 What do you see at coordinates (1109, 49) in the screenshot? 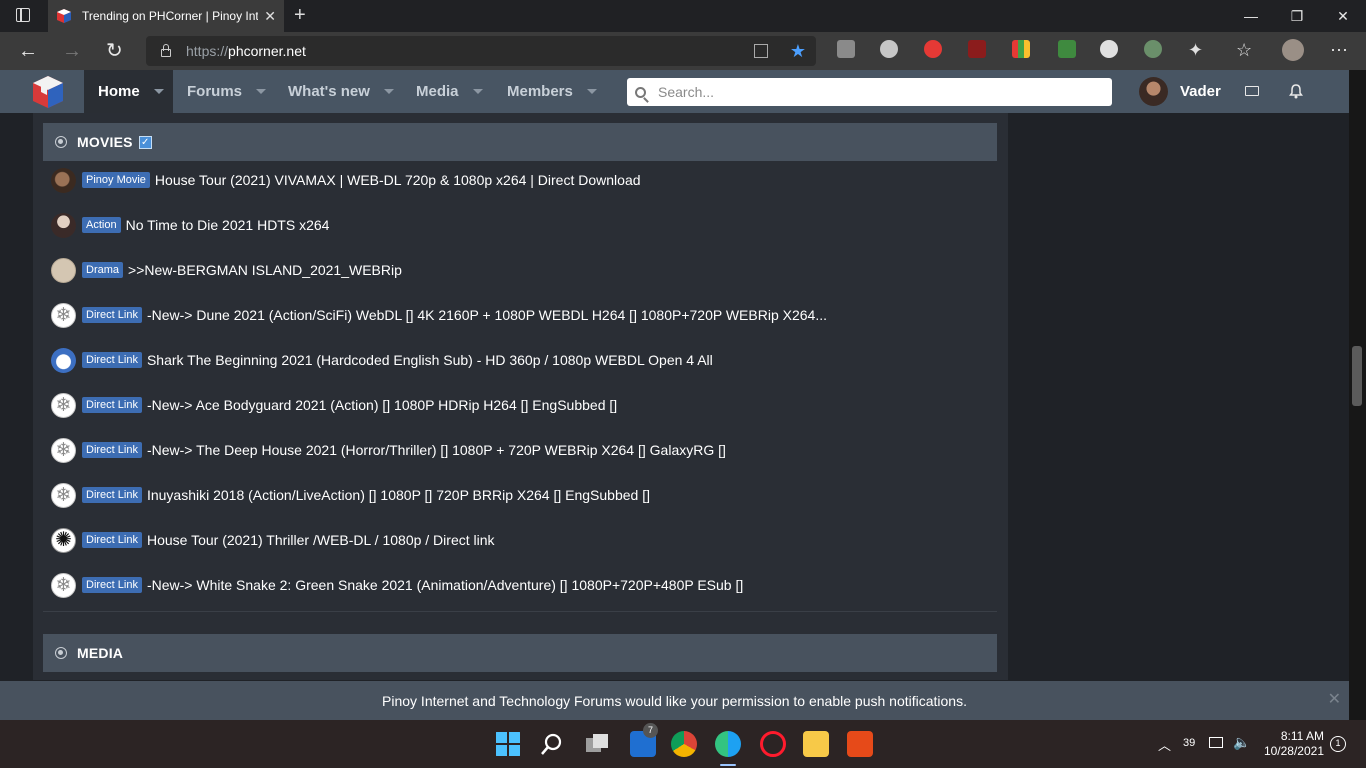
I see `extension-w-icon` at bounding box center [1109, 49].